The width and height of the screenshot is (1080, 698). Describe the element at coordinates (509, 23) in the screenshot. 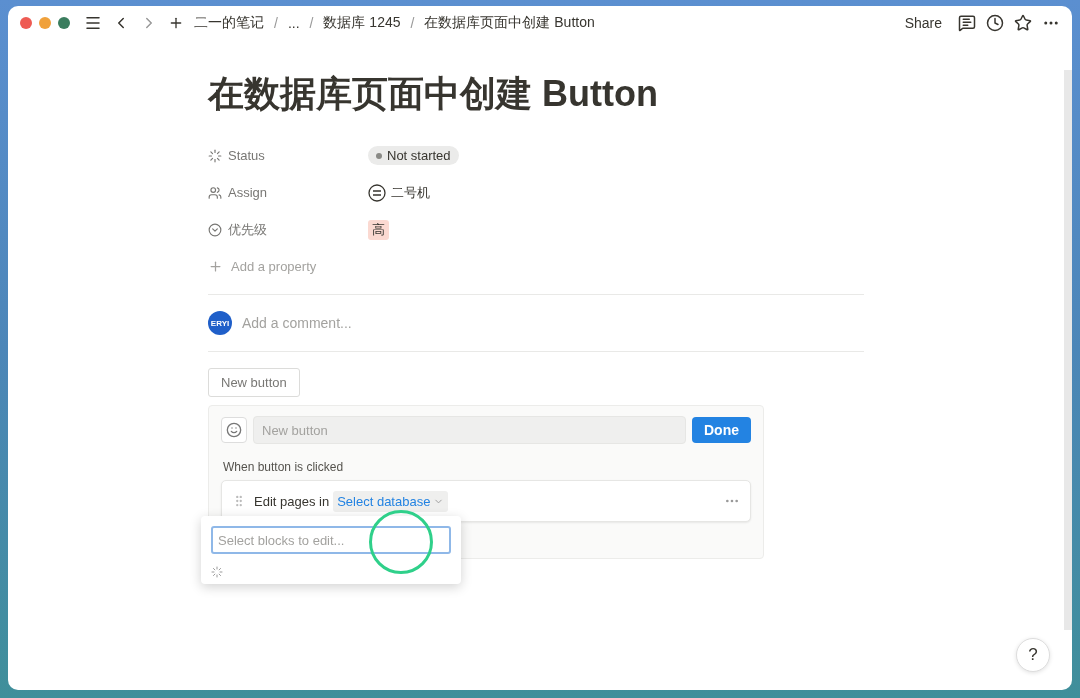

I see `breadcrumb-link: 在数据库页面中创建 Button` at that location.